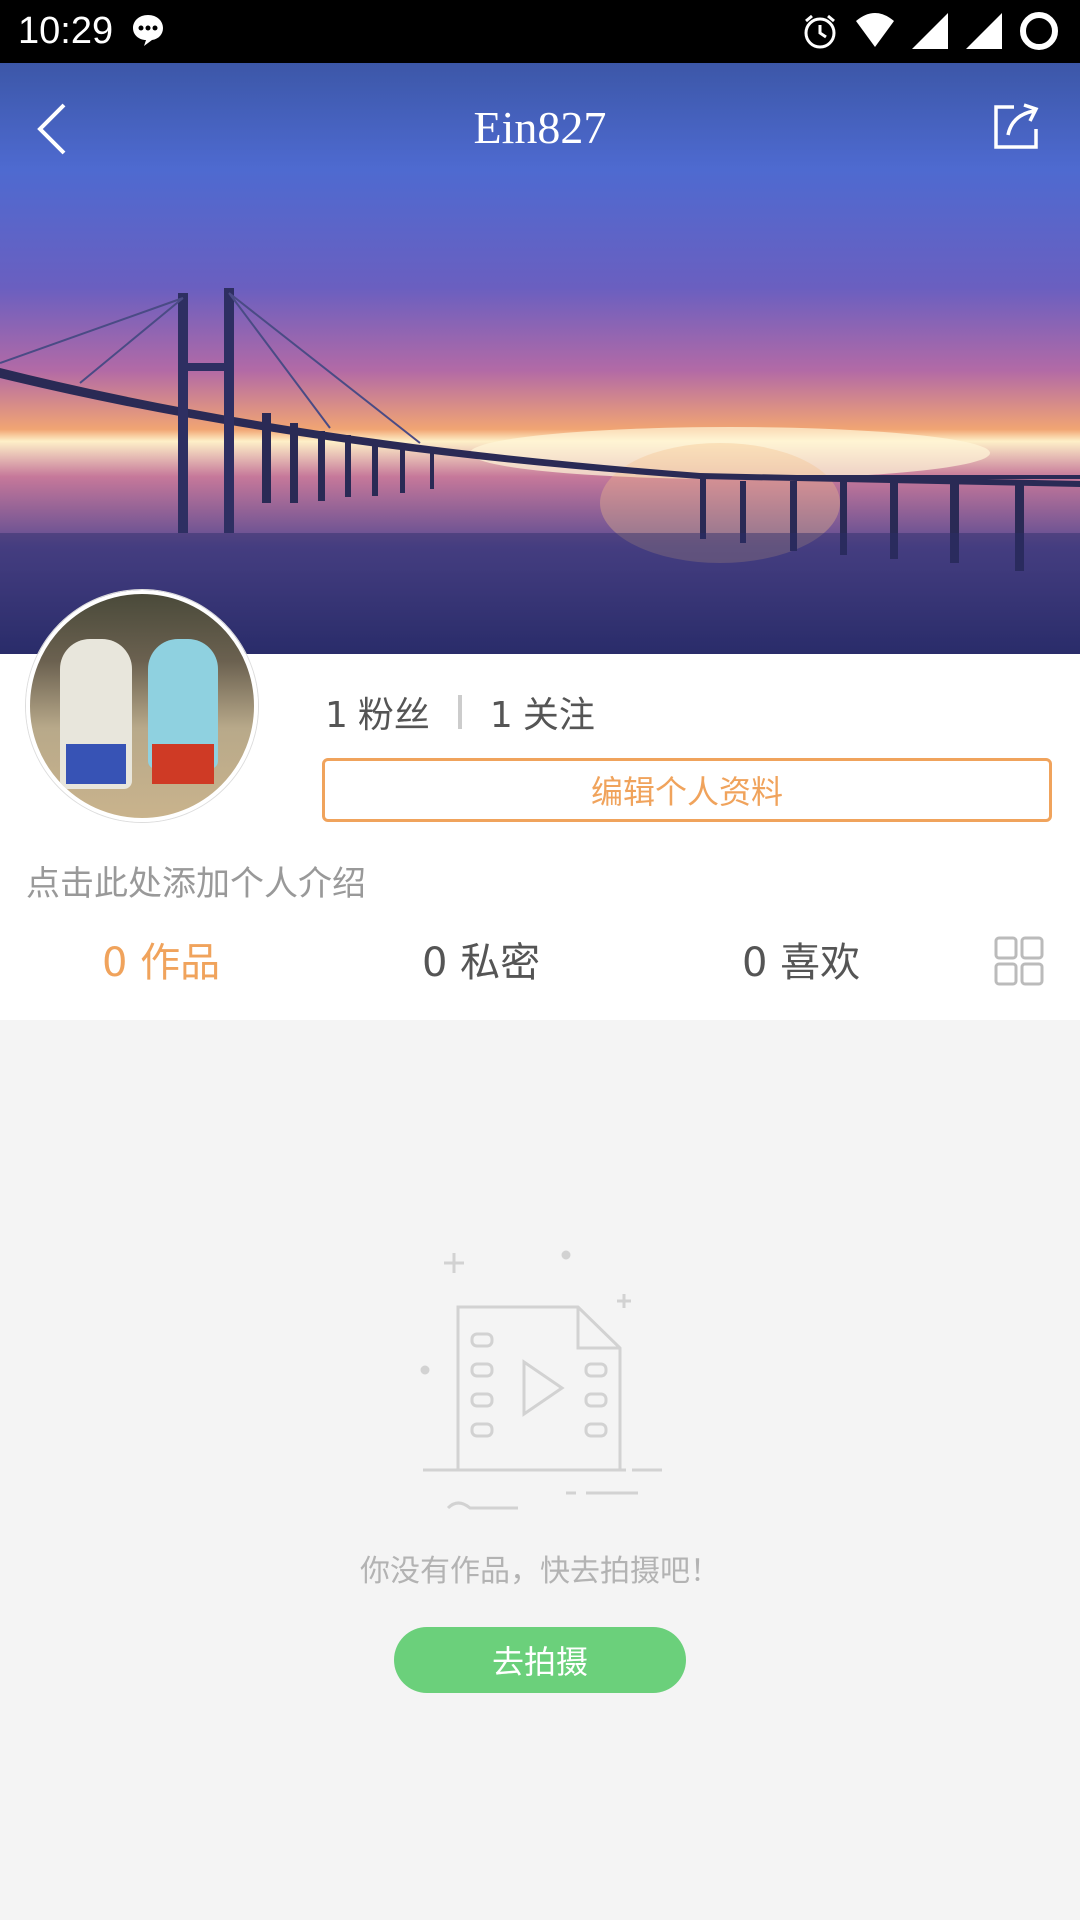 The width and height of the screenshot is (1080, 1920). I want to click on wifi-icon, so click(875, 33).